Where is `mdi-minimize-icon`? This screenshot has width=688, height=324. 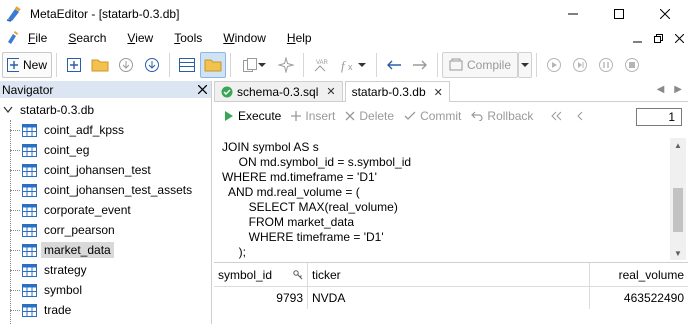 mdi-minimize-icon is located at coordinates (637, 38).